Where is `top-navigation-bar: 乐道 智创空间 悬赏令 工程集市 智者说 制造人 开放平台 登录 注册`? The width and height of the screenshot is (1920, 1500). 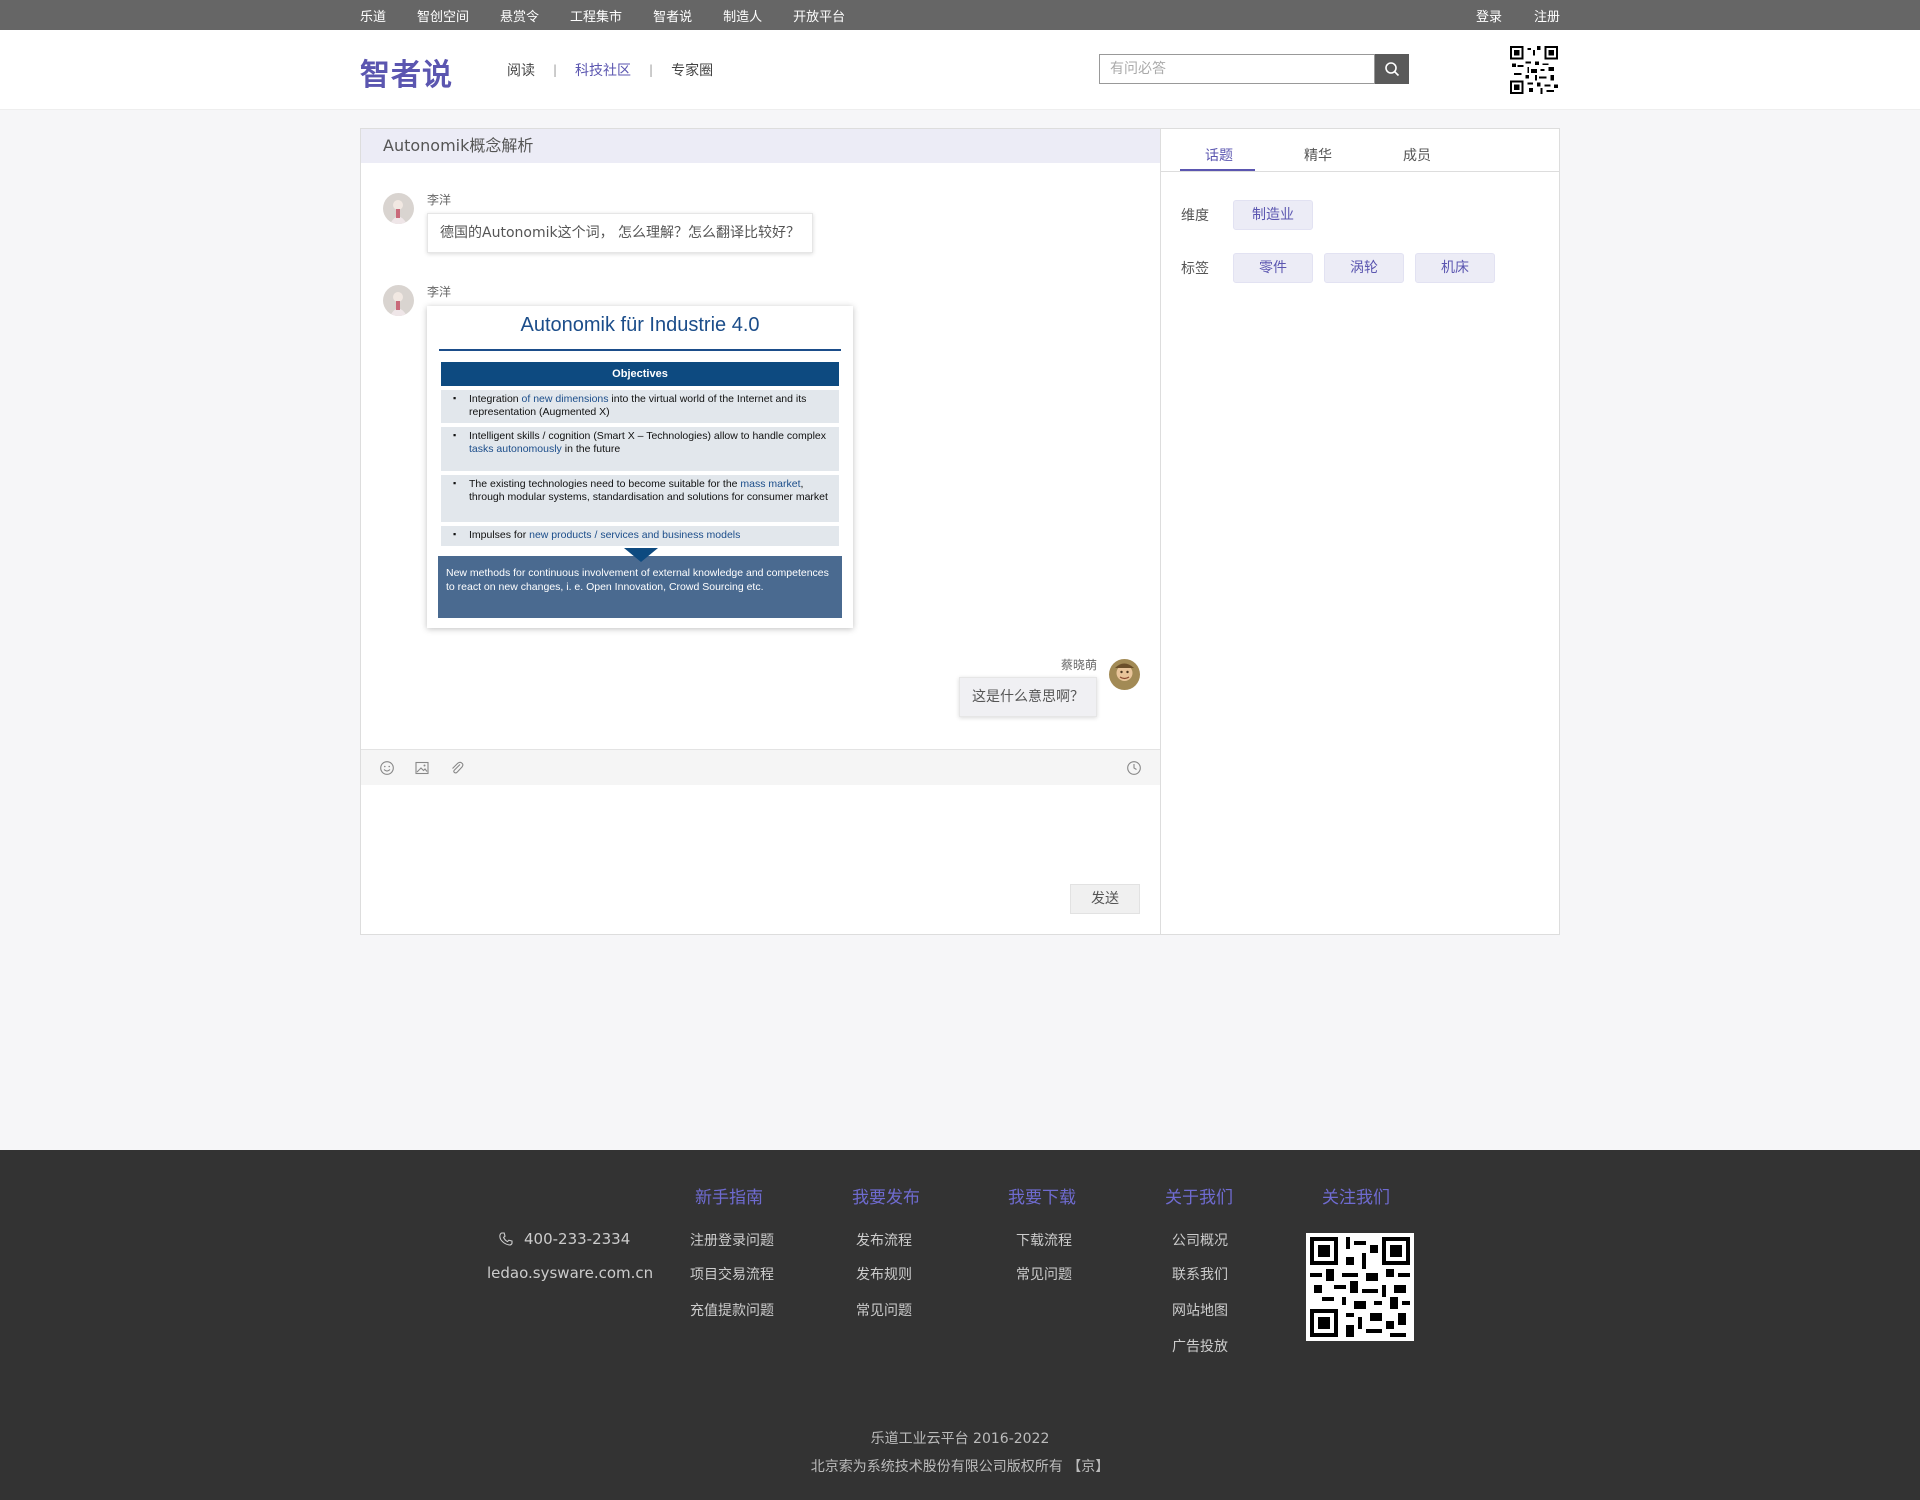 top-navigation-bar: 乐道 智创空间 悬赏令 工程集市 智者说 制造人 开放平台 登录 注册 is located at coordinates (960, 15).